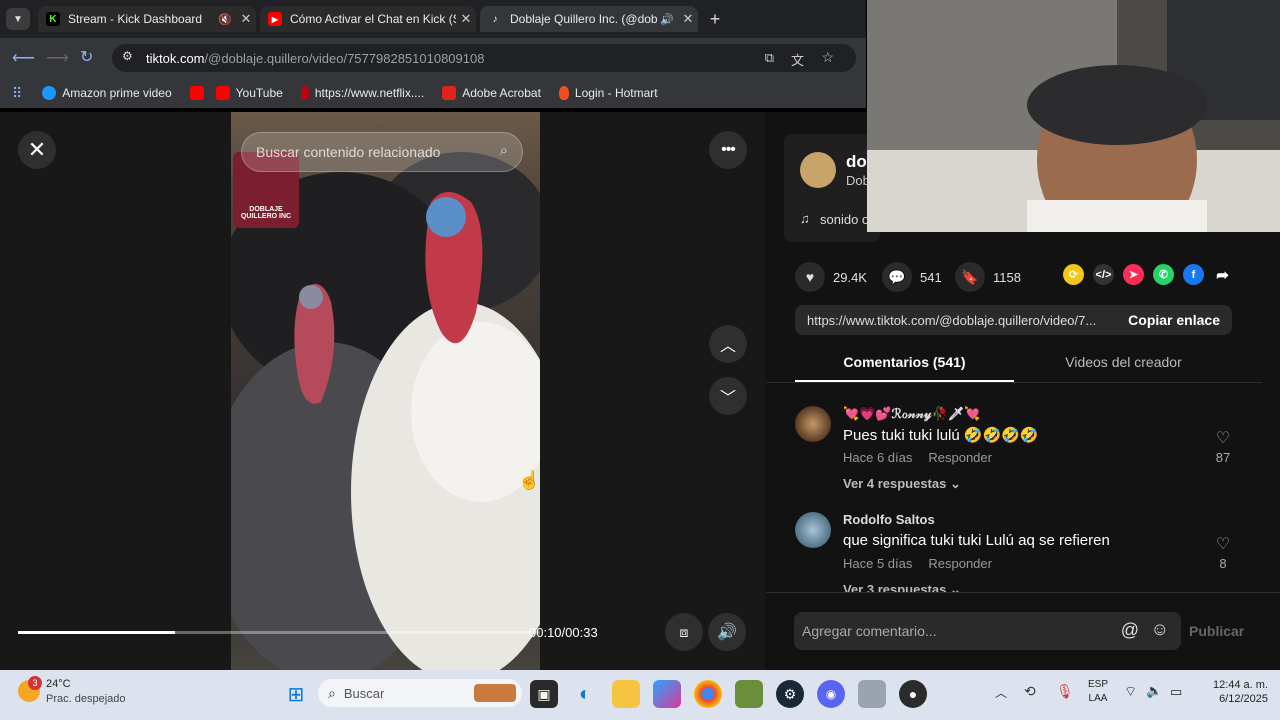 Image resolution: width=1280 pixels, height=720 pixels. I want to click on bookmark-youtube: YouTube, so click(249, 93).